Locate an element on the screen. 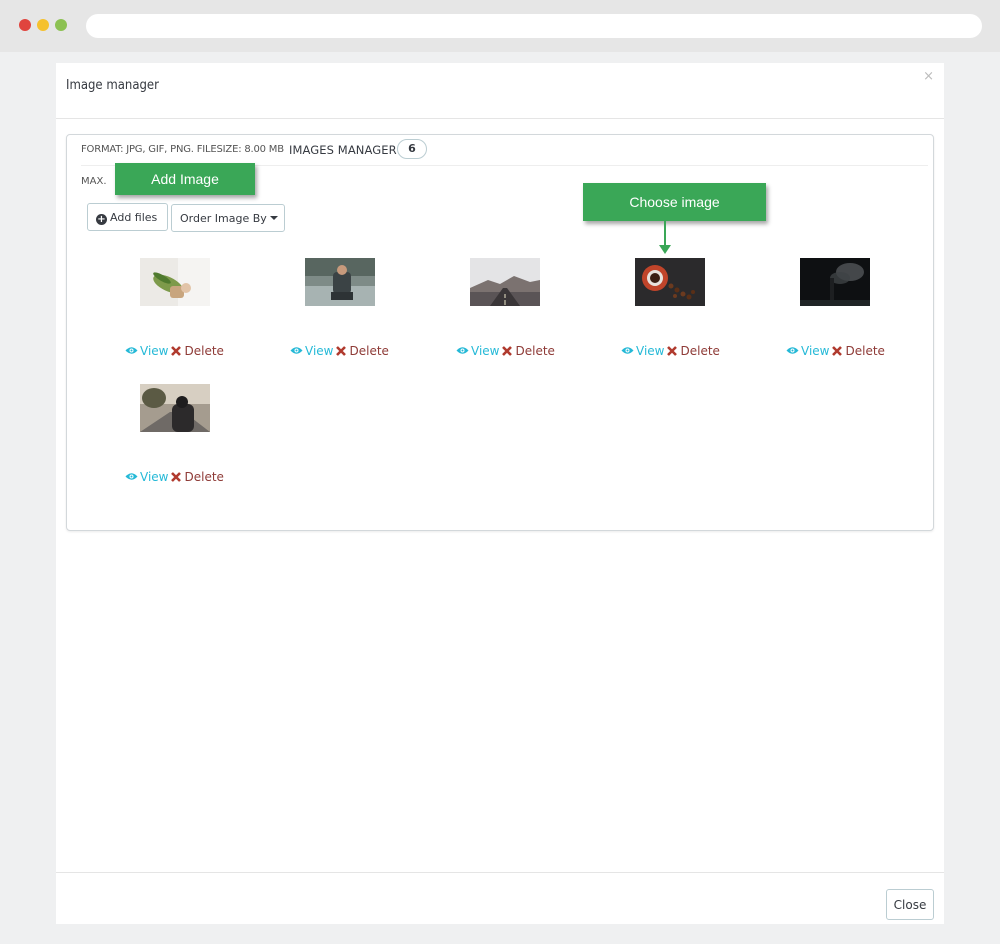 The width and height of the screenshot is (1000, 944). max-info: MAX. is located at coordinates (94, 181).